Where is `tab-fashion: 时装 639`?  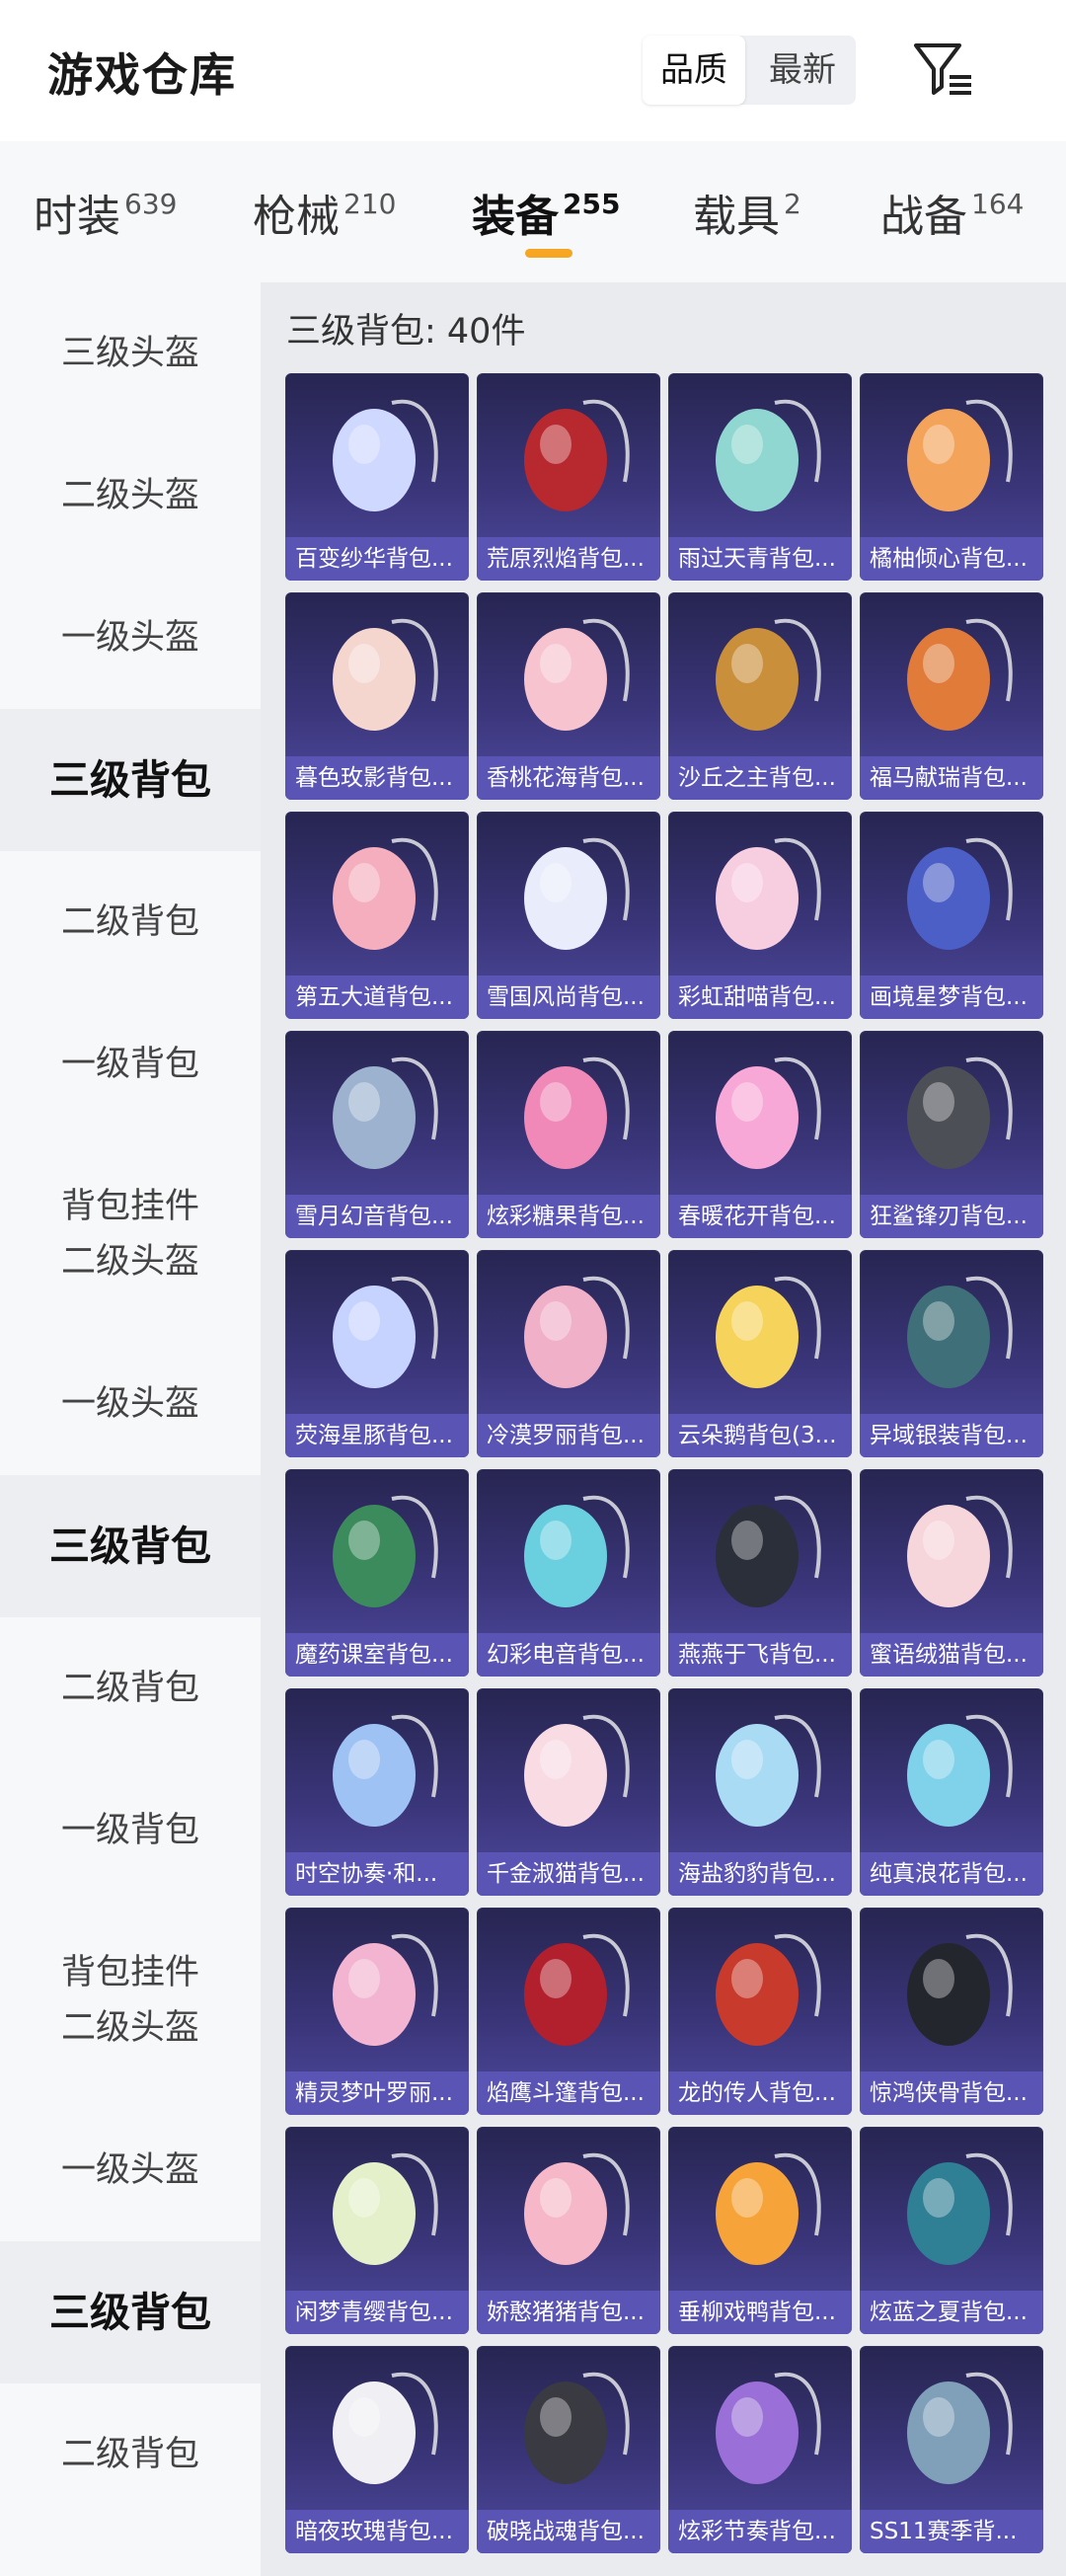 tab-fashion: 时装 639 is located at coordinates (105, 212).